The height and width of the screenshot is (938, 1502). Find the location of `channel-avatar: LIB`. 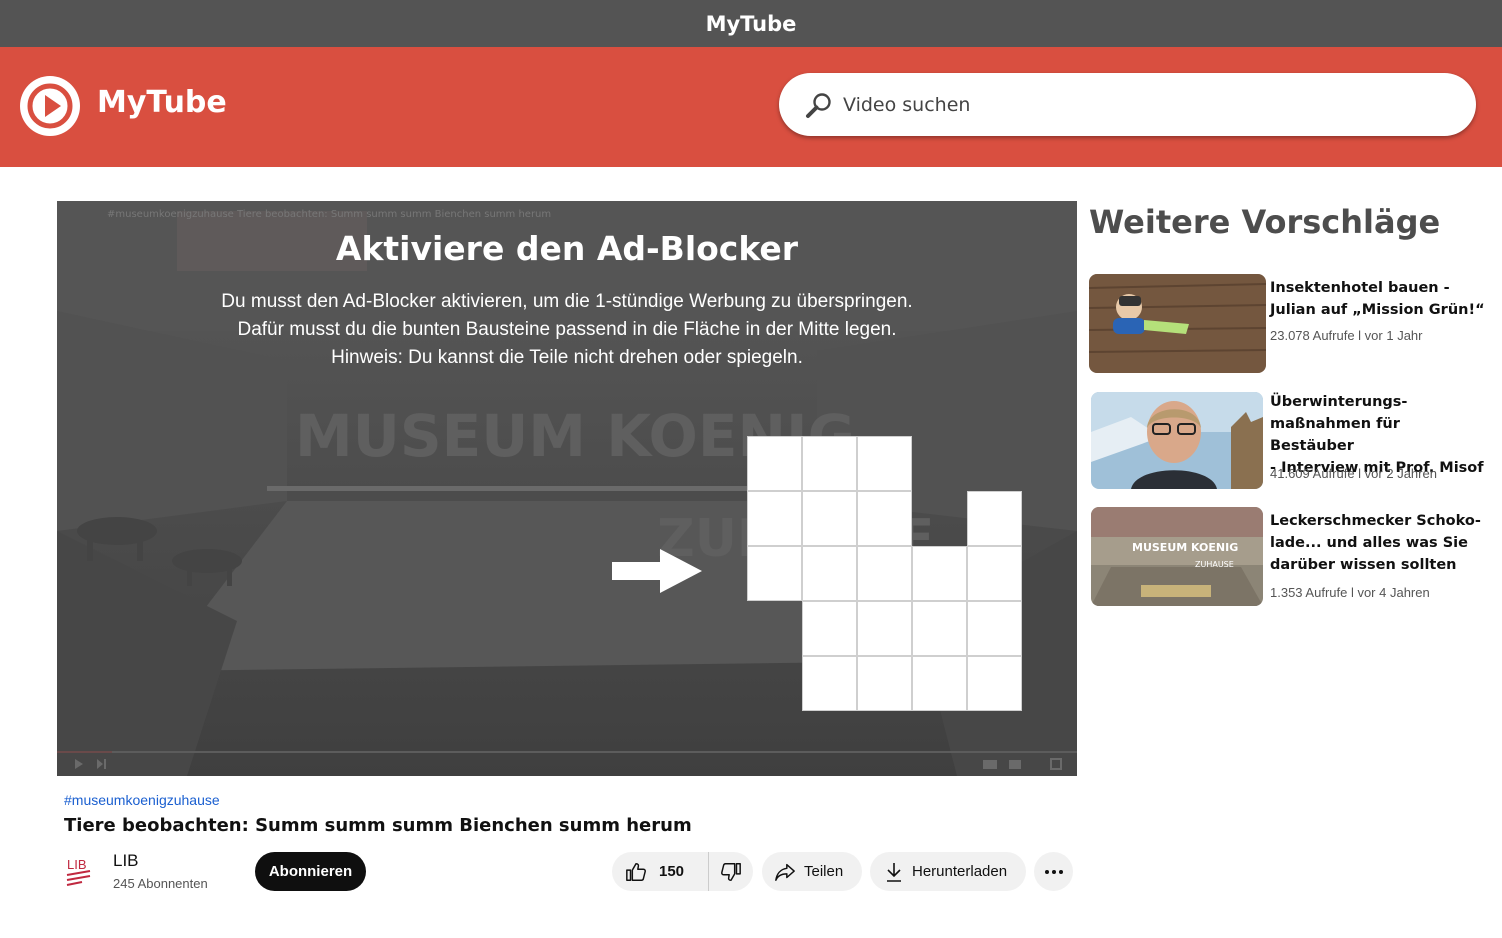

channel-avatar: LIB is located at coordinates (81, 871).